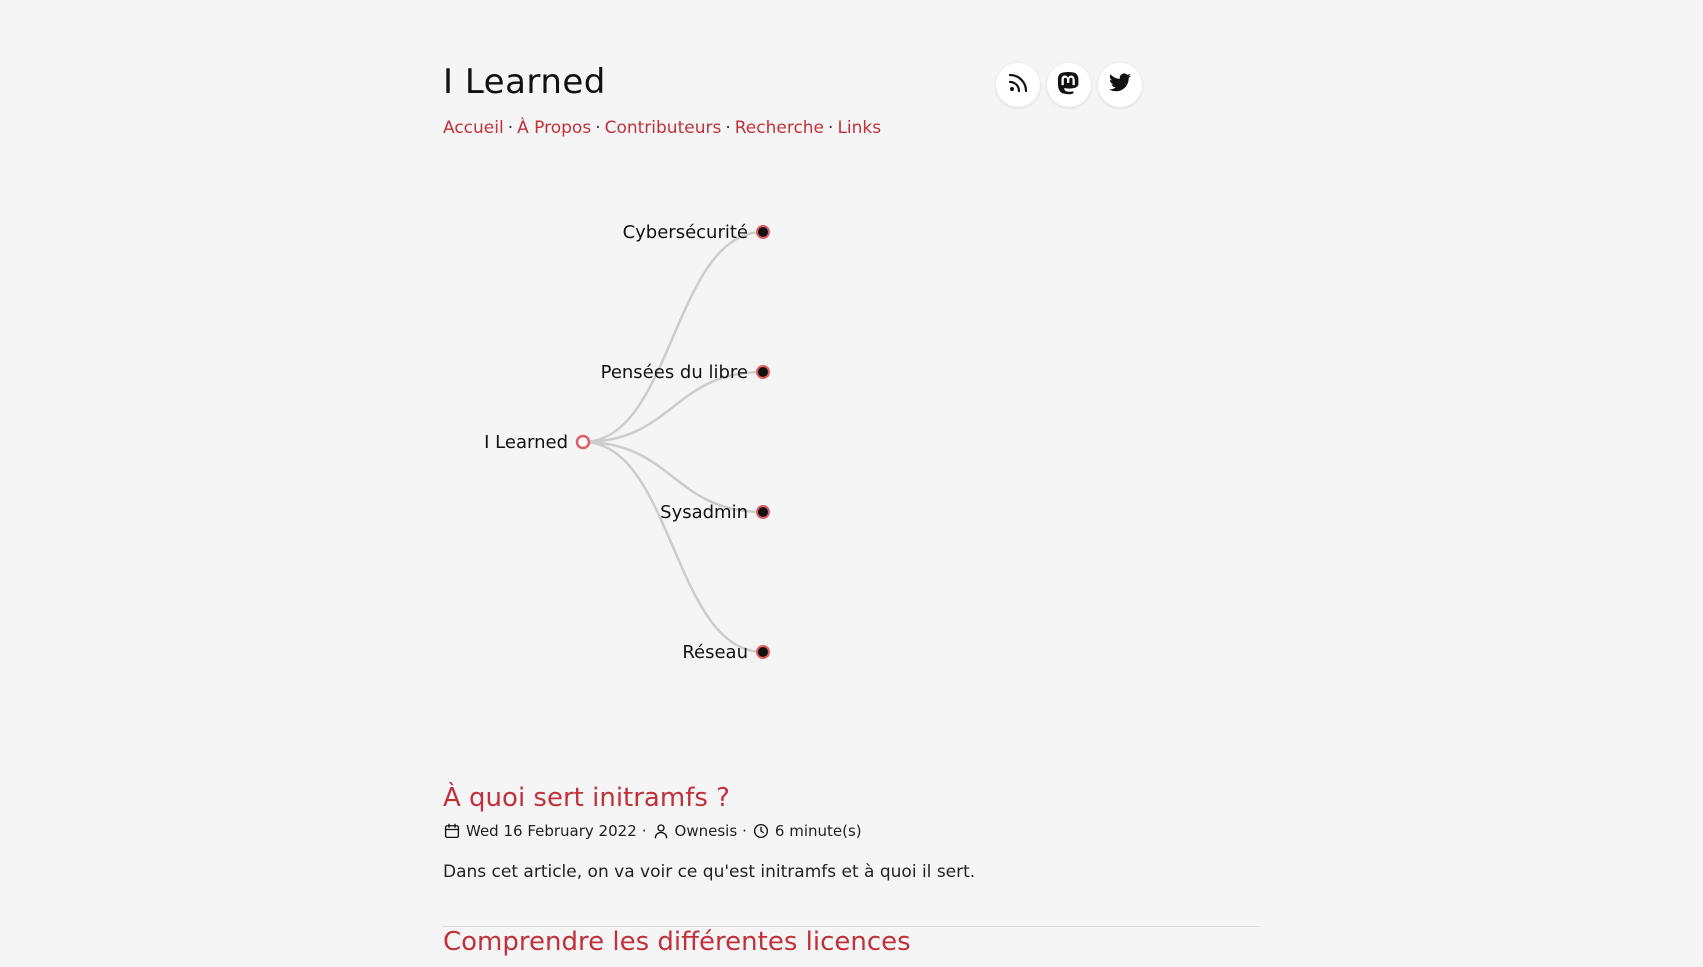 Image resolution: width=1703 pixels, height=967 pixels. I want to click on social-links, so click(1069, 85).